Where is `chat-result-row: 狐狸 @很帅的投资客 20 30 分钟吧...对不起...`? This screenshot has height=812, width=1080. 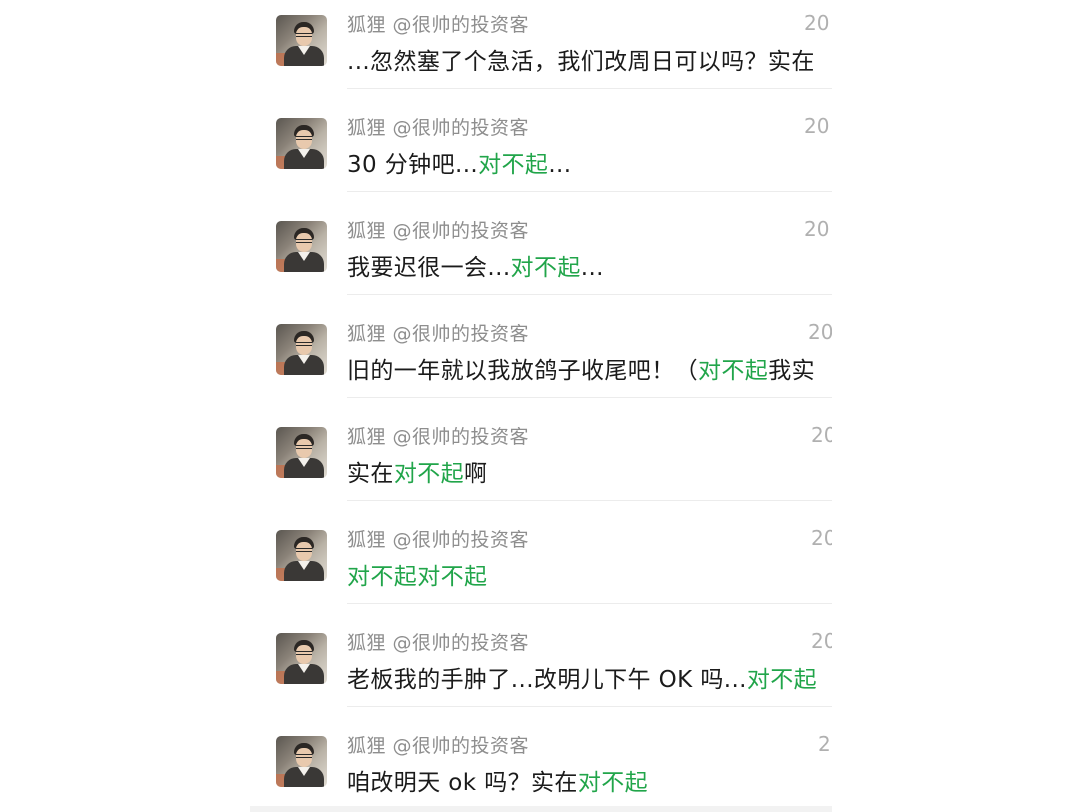 chat-result-row: 狐狸 @很帅的投资客 20 30 分钟吧...对不起... is located at coordinates (541, 154).